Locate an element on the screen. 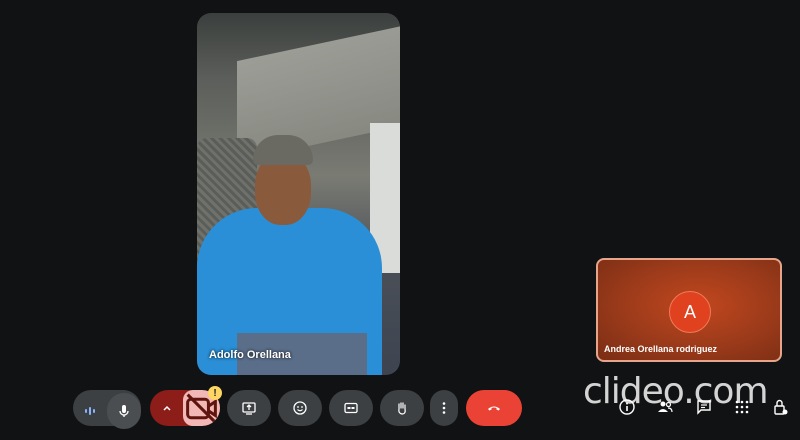  audio-levels-button is located at coordinates (90, 411).